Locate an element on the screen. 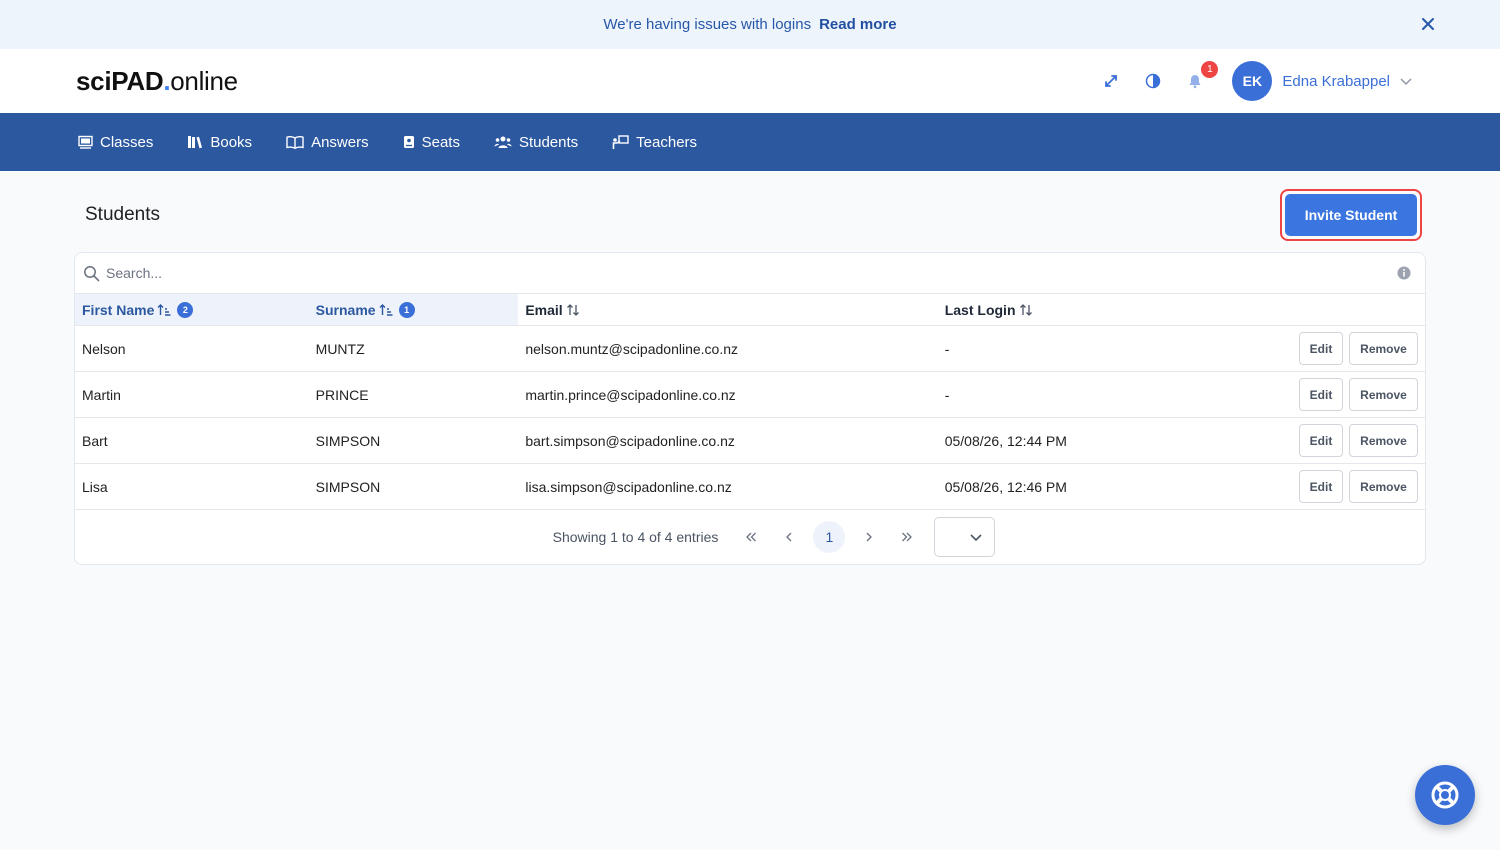 This screenshot has height=850, width=1500. column-header-last-login: Last Login is located at coordinates (1181, 309).